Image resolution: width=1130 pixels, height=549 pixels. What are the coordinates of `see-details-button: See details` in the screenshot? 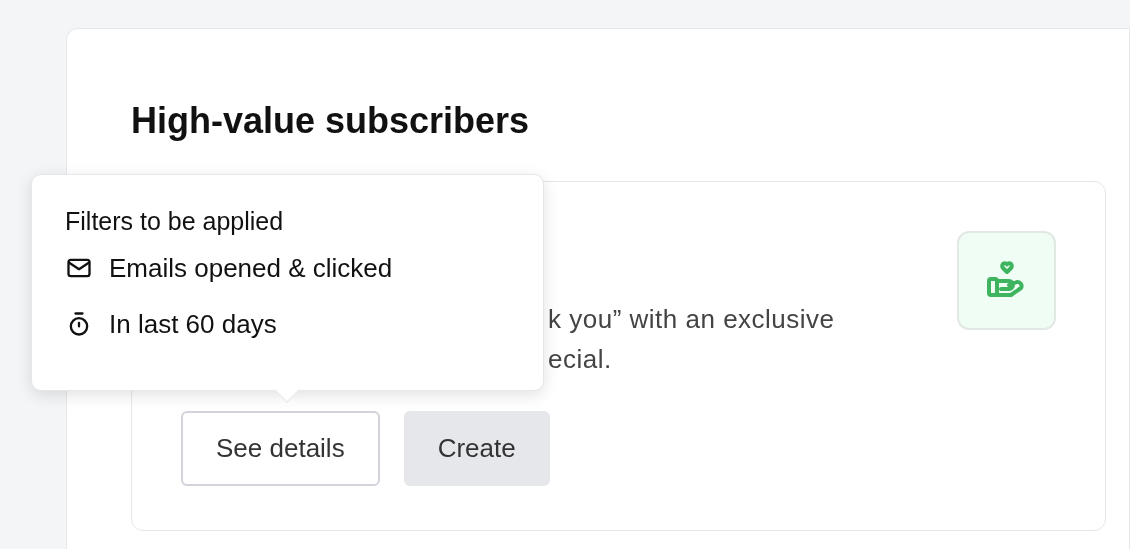 It's located at (280, 448).